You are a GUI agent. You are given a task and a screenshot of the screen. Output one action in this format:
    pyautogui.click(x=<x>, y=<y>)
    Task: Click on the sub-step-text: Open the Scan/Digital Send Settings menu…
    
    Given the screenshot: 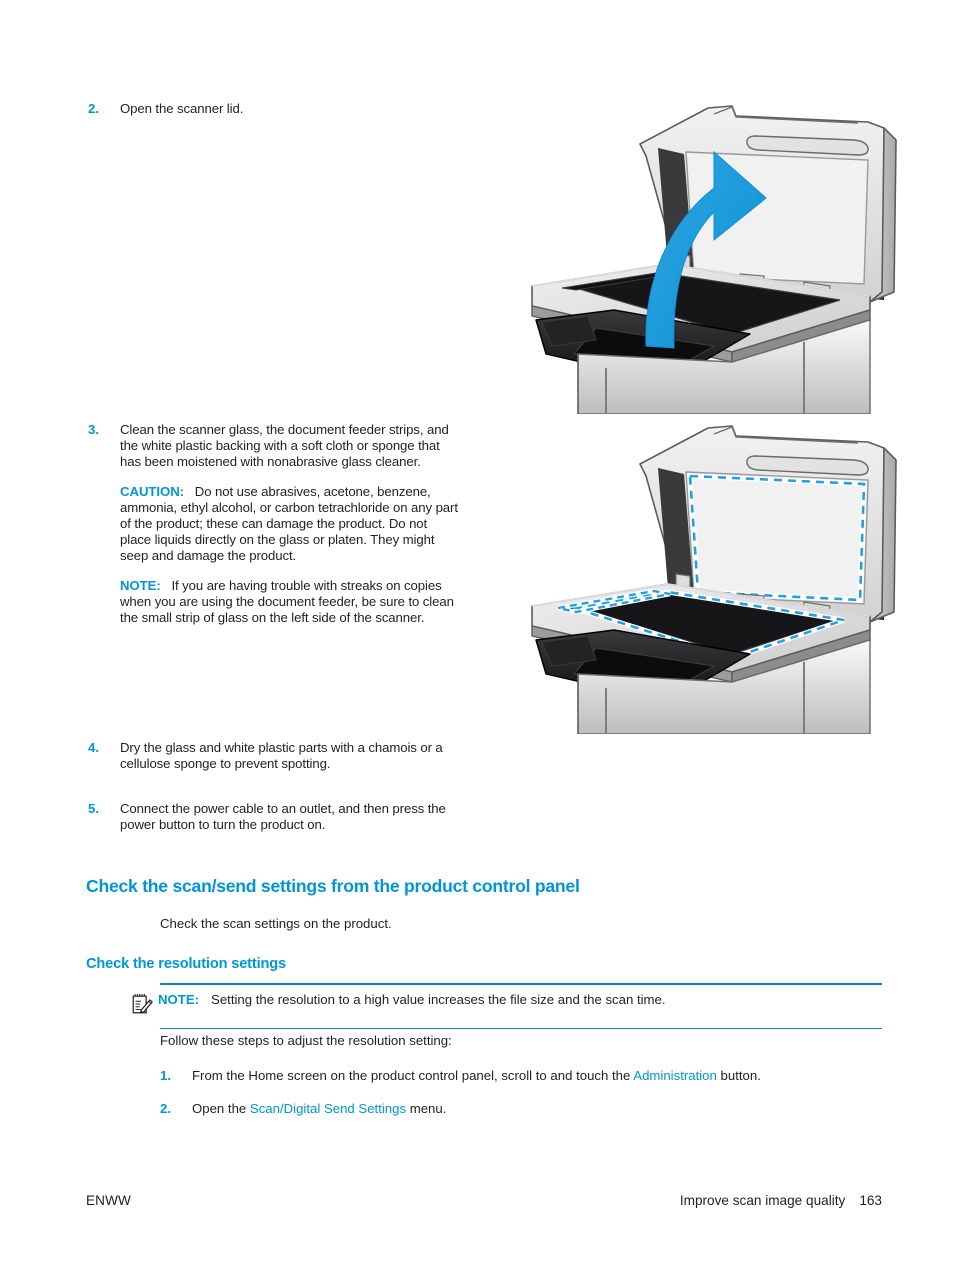 What is the action you would take?
    pyautogui.click(x=319, y=1109)
    